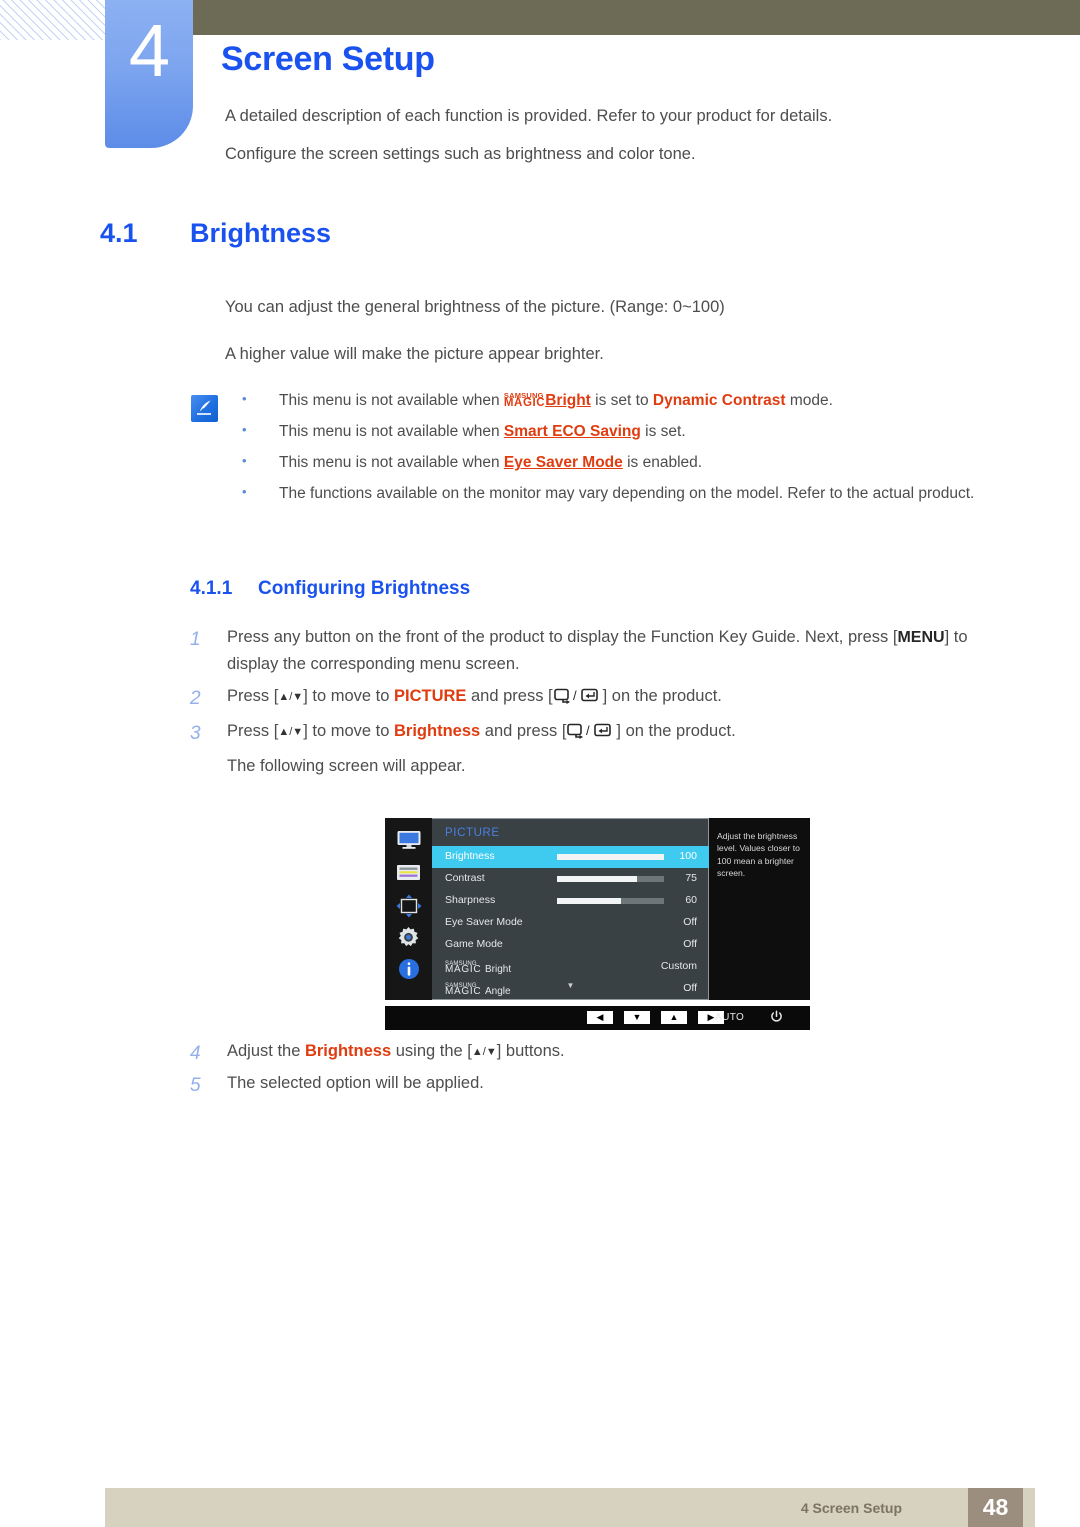 The width and height of the screenshot is (1080, 1527). I want to click on magic-suffix-word: Bright, so click(498, 969).